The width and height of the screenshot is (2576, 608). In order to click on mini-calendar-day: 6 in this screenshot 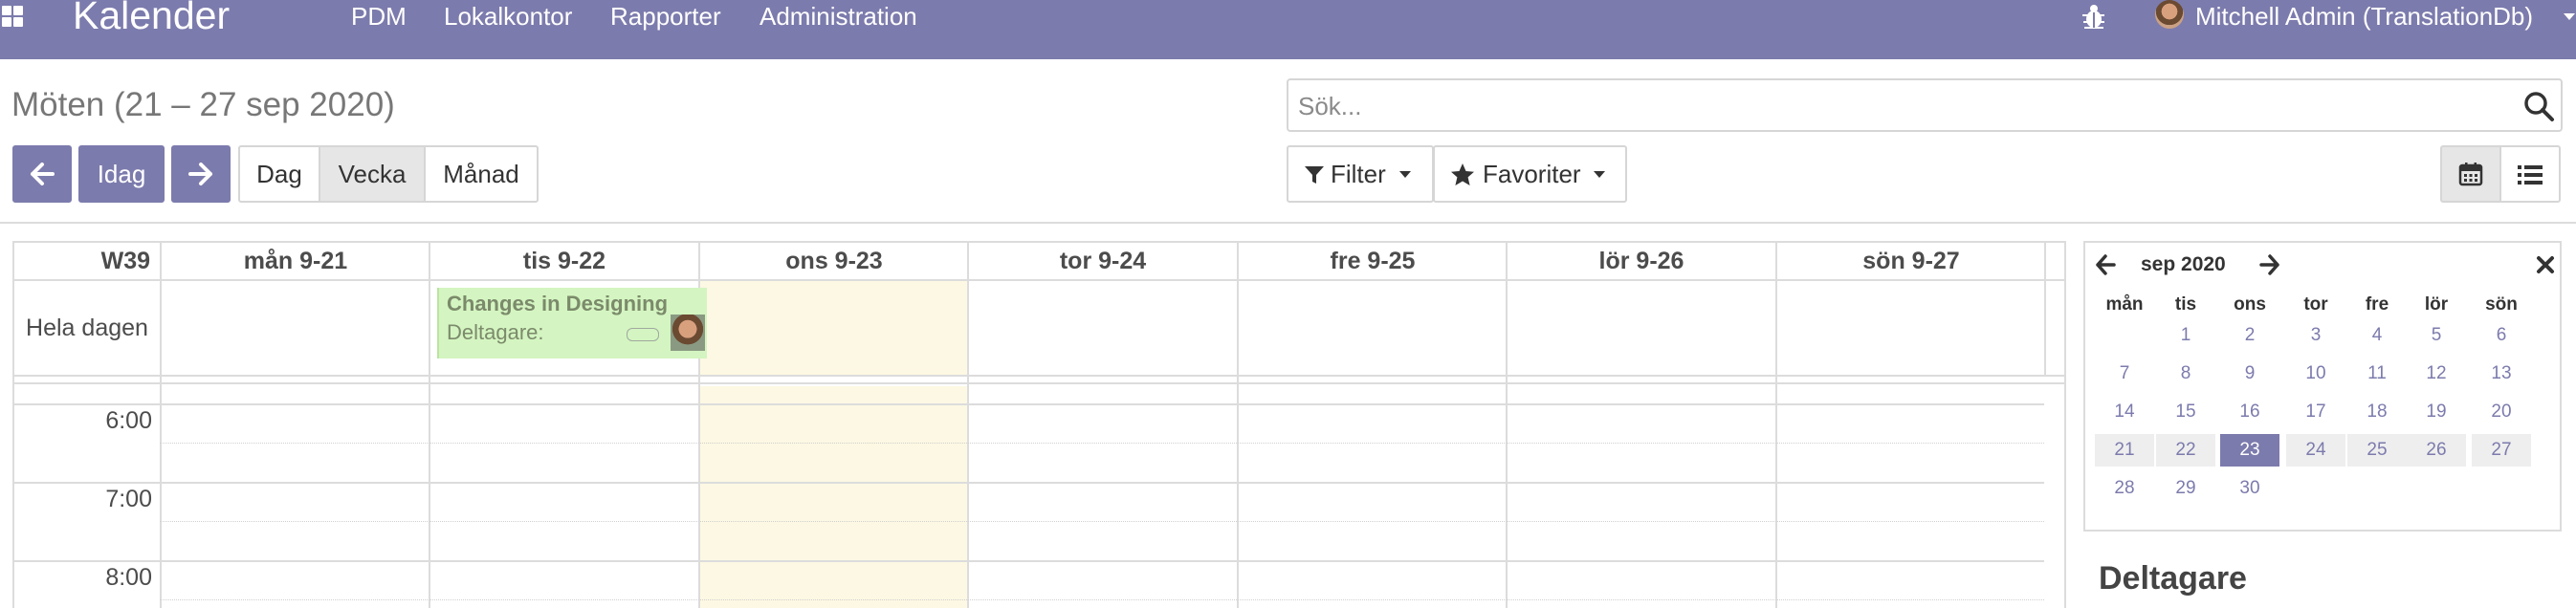, I will do `click(2501, 335)`.